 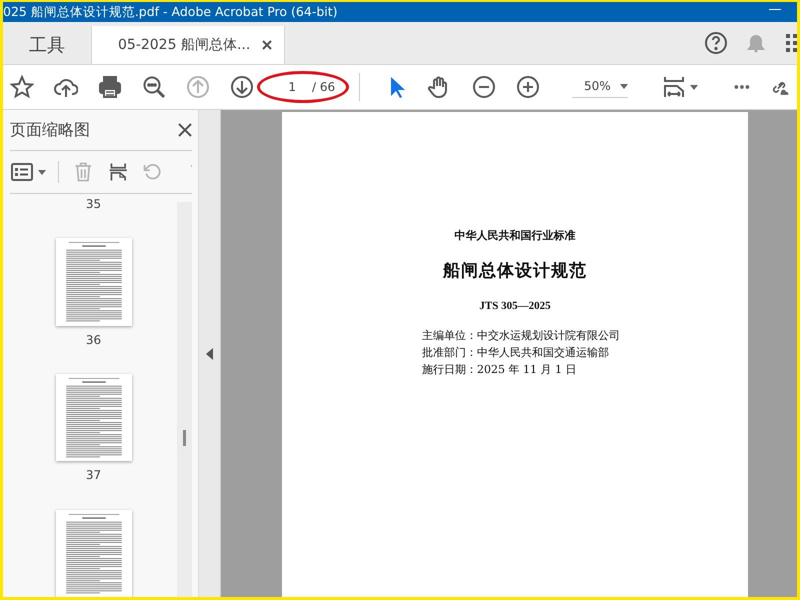 I want to click on document-info-line: 主编单位：中交水运规划设计院有限公司, so click(x=521, y=335).